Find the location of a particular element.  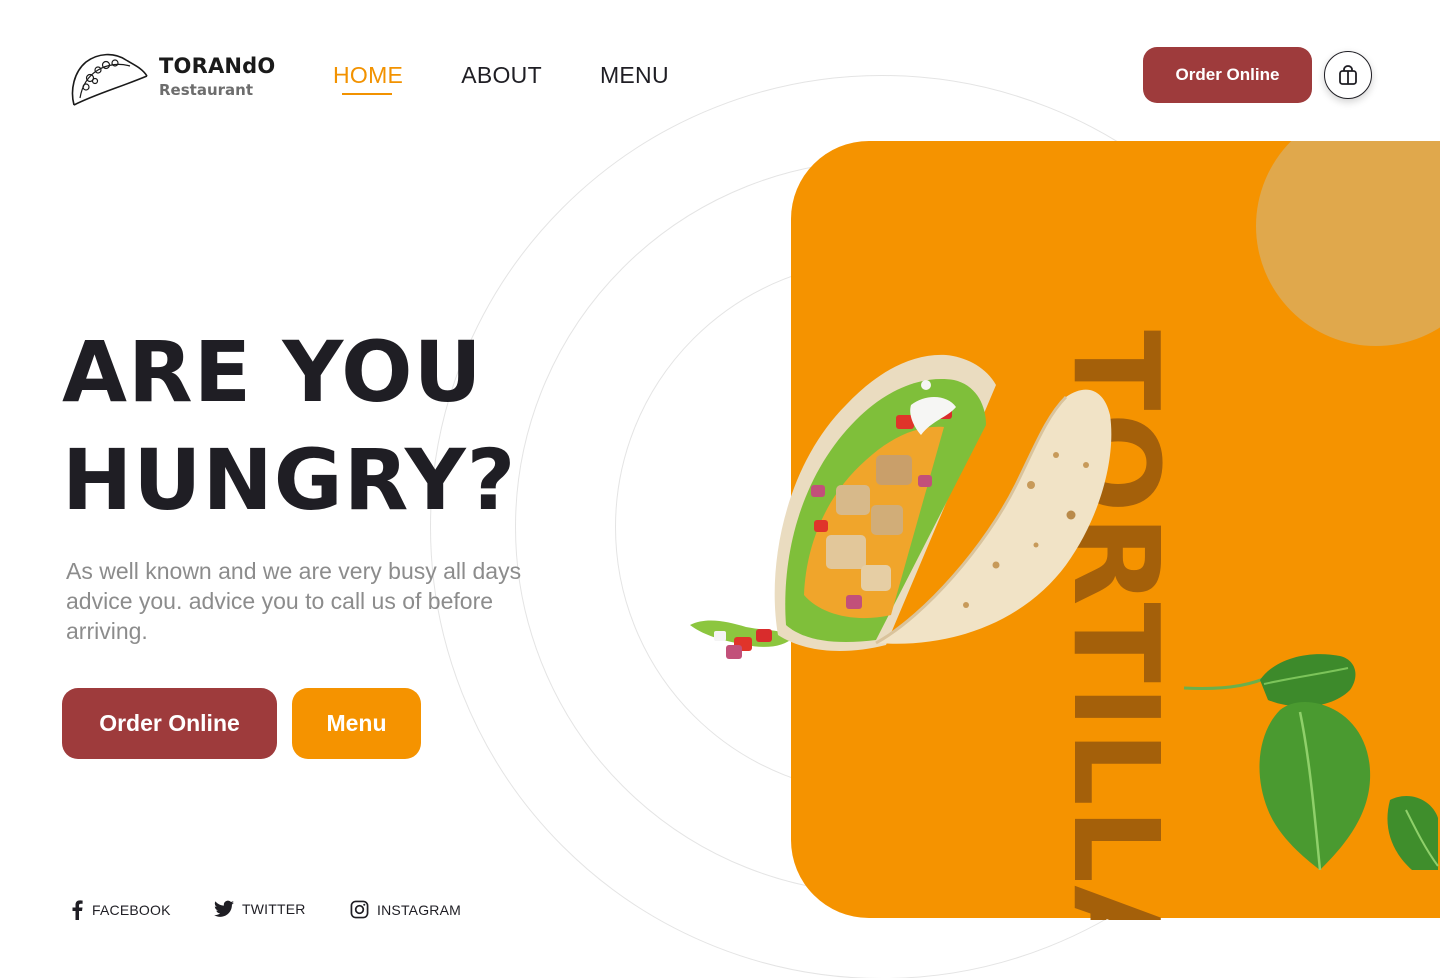

taco-illustration is located at coordinates (901, 506).